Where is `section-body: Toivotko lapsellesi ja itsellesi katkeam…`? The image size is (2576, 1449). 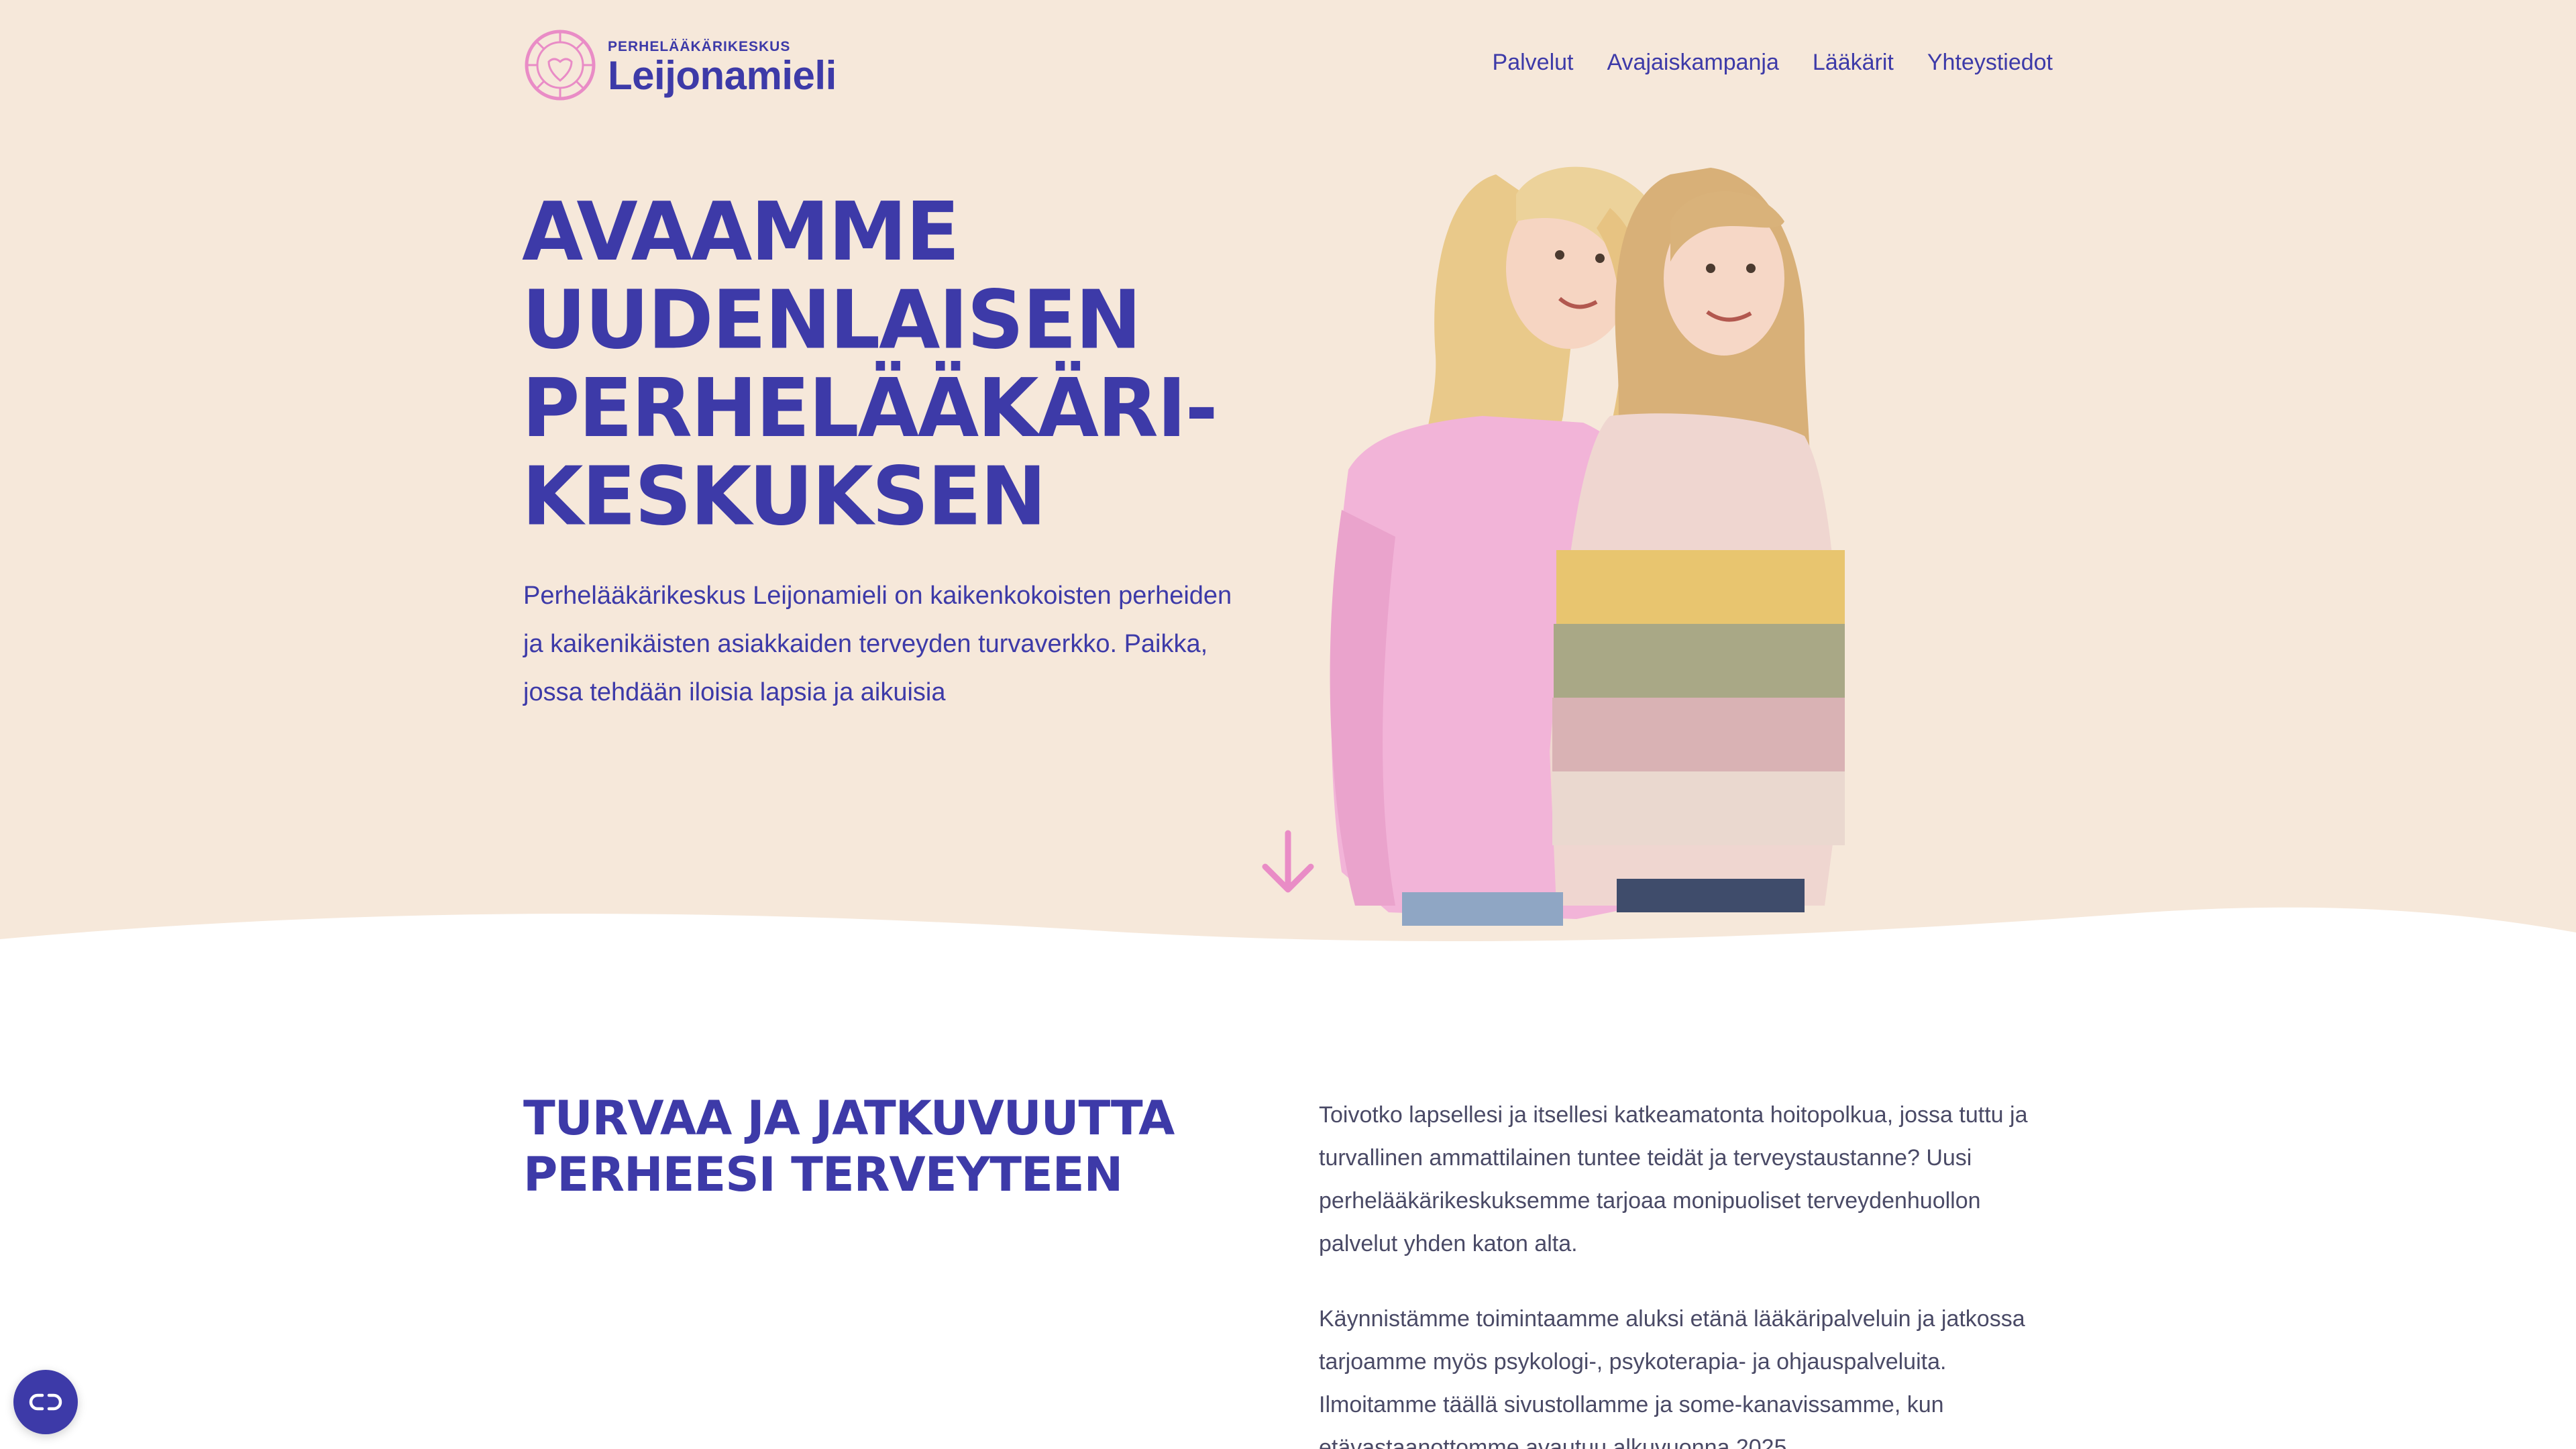
section-body: Toivotko lapsellesi ja itsellesi katkeam… is located at coordinates (1694, 1271).